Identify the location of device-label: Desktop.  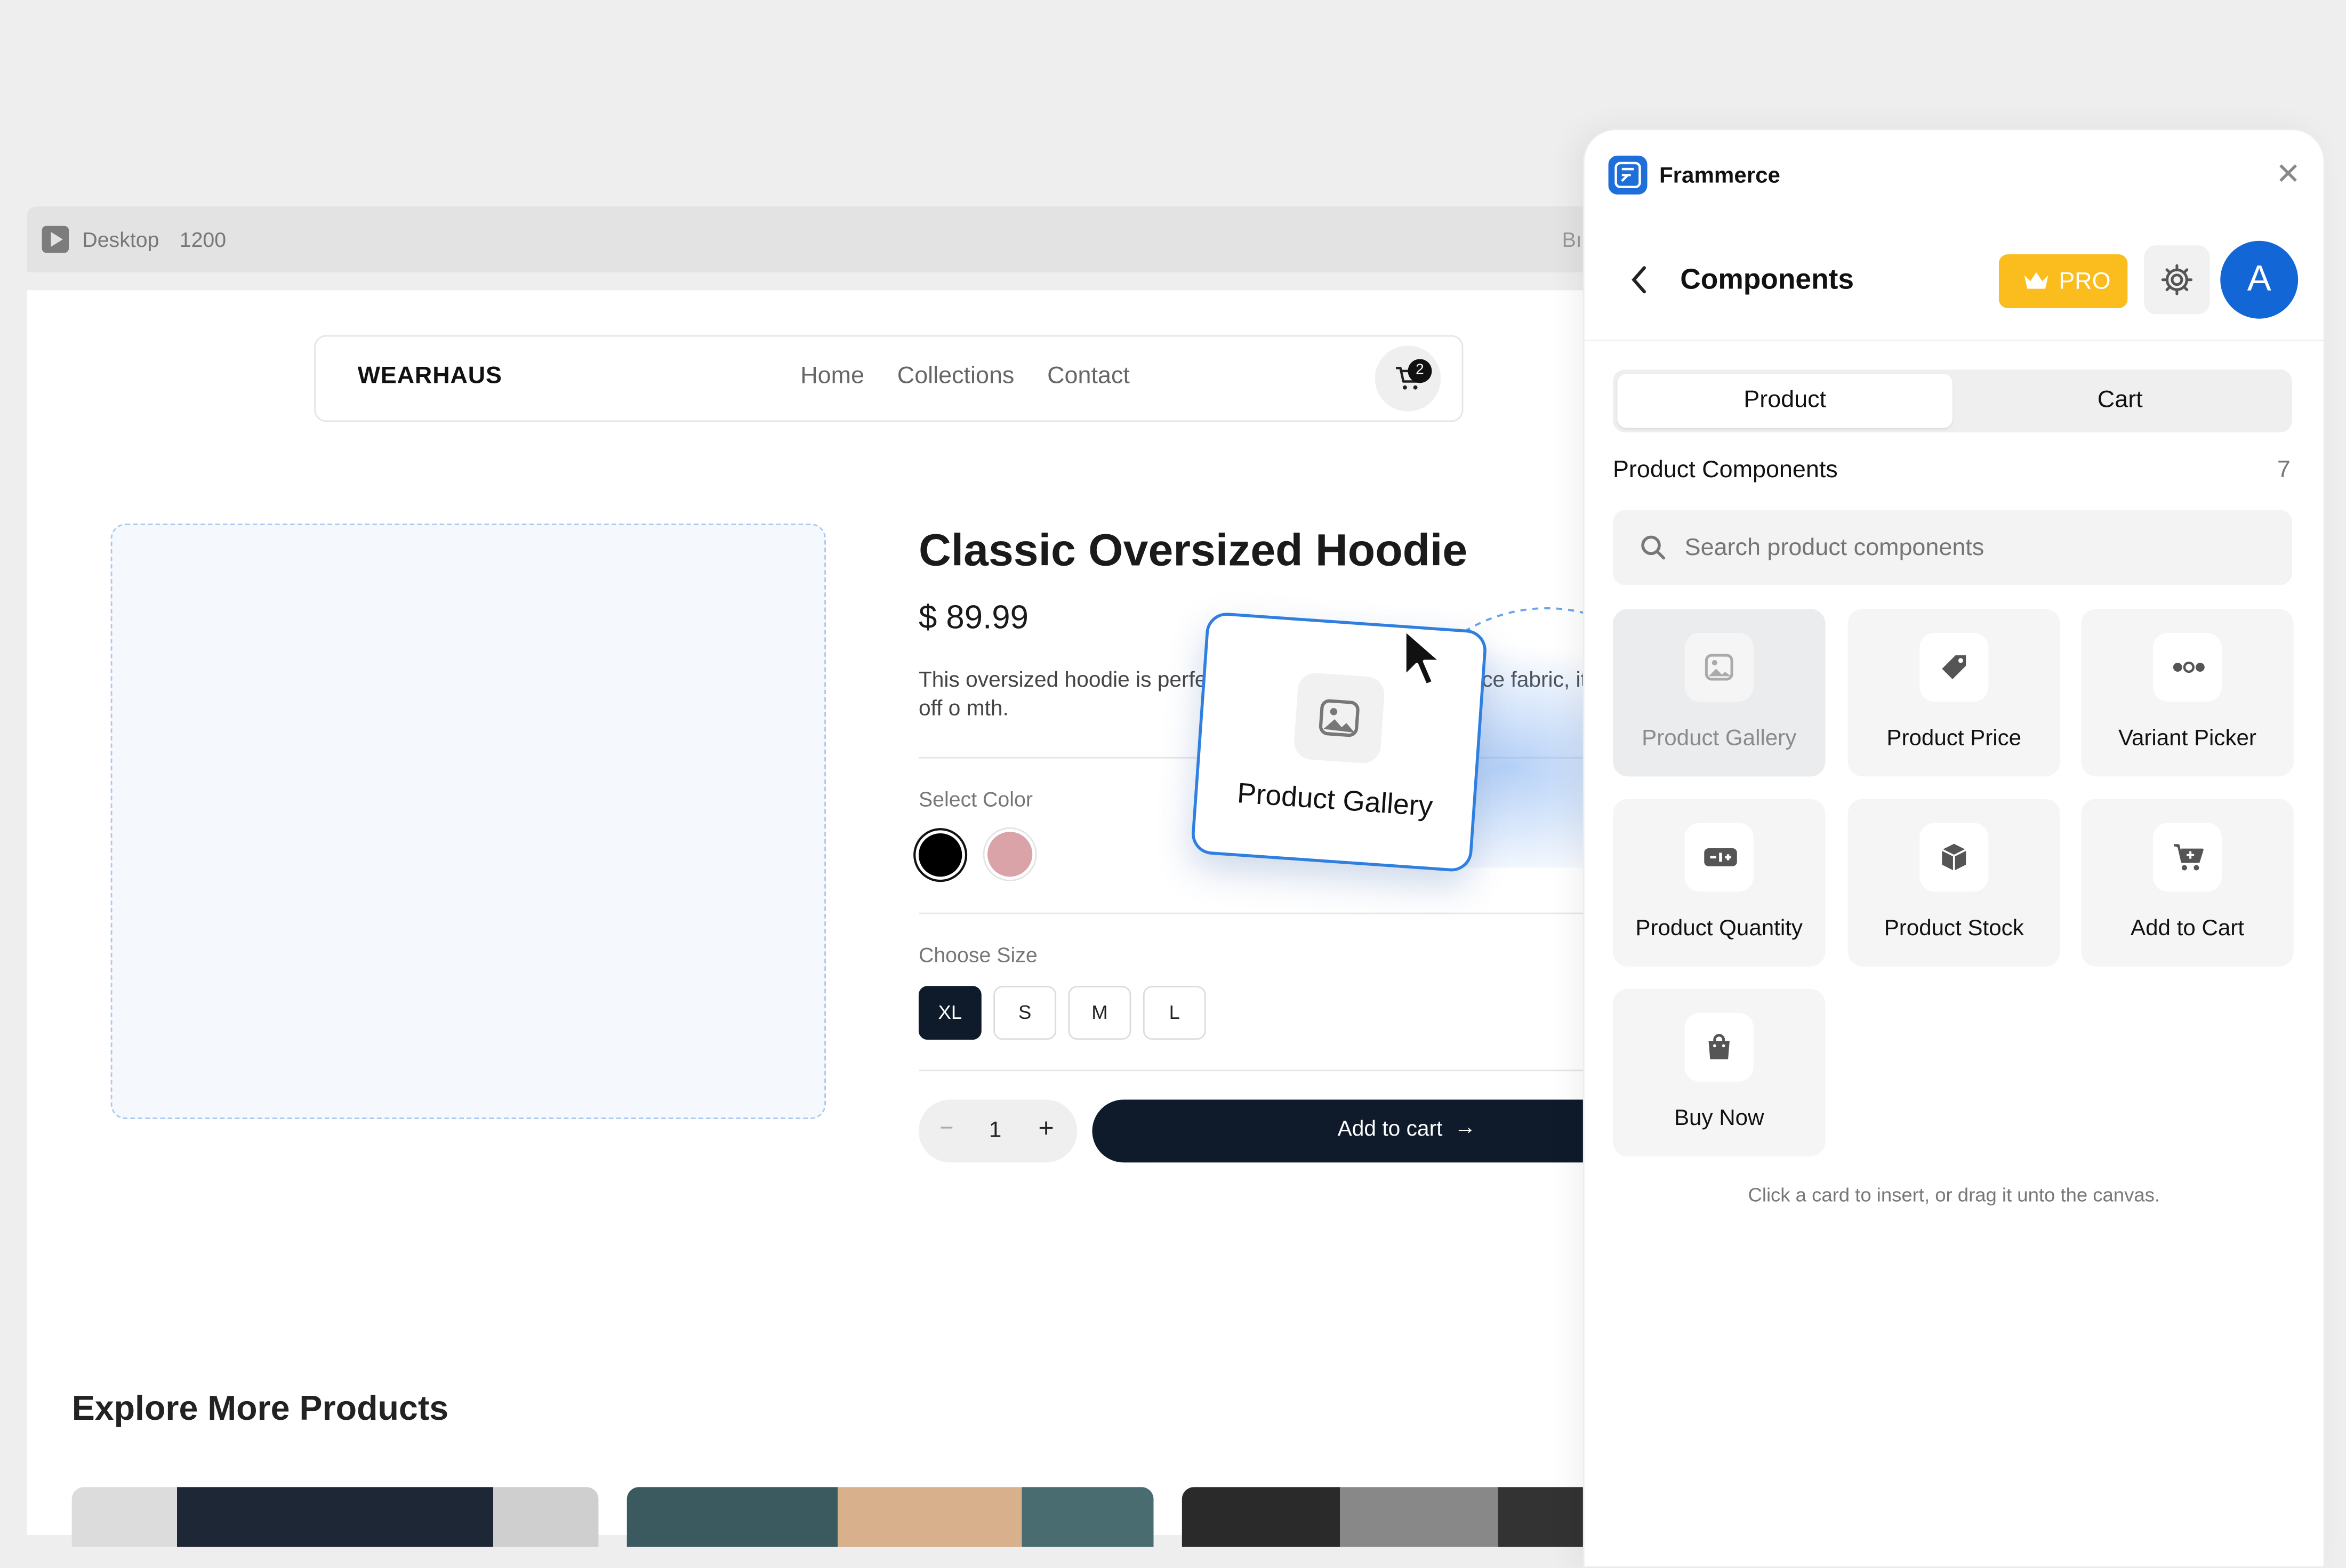
(120, 240).